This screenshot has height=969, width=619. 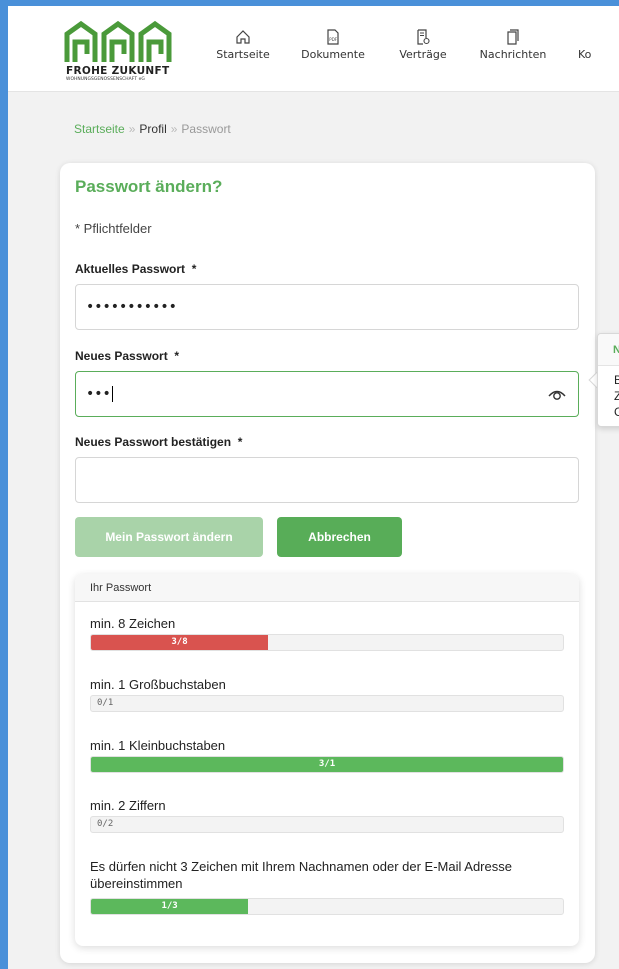 I want to click on required-fields-note: * Pflichtfelder, so click(x=113, y=228).